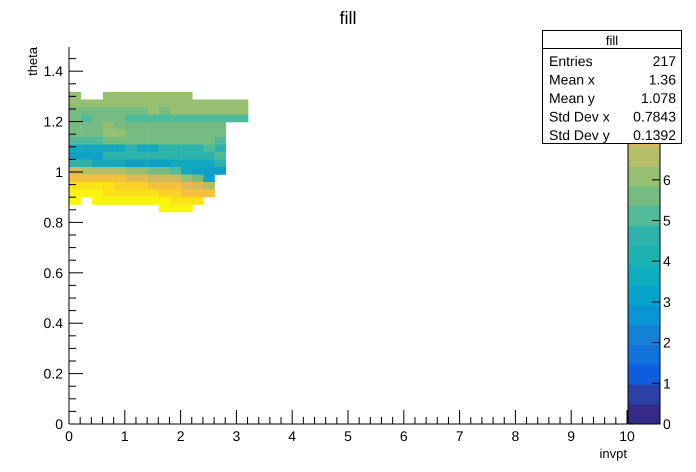  What do you see at coordinates (53, 323) in the screenshot?
I see `y-tick-label: 0.4` at bounding box center [53, 323].